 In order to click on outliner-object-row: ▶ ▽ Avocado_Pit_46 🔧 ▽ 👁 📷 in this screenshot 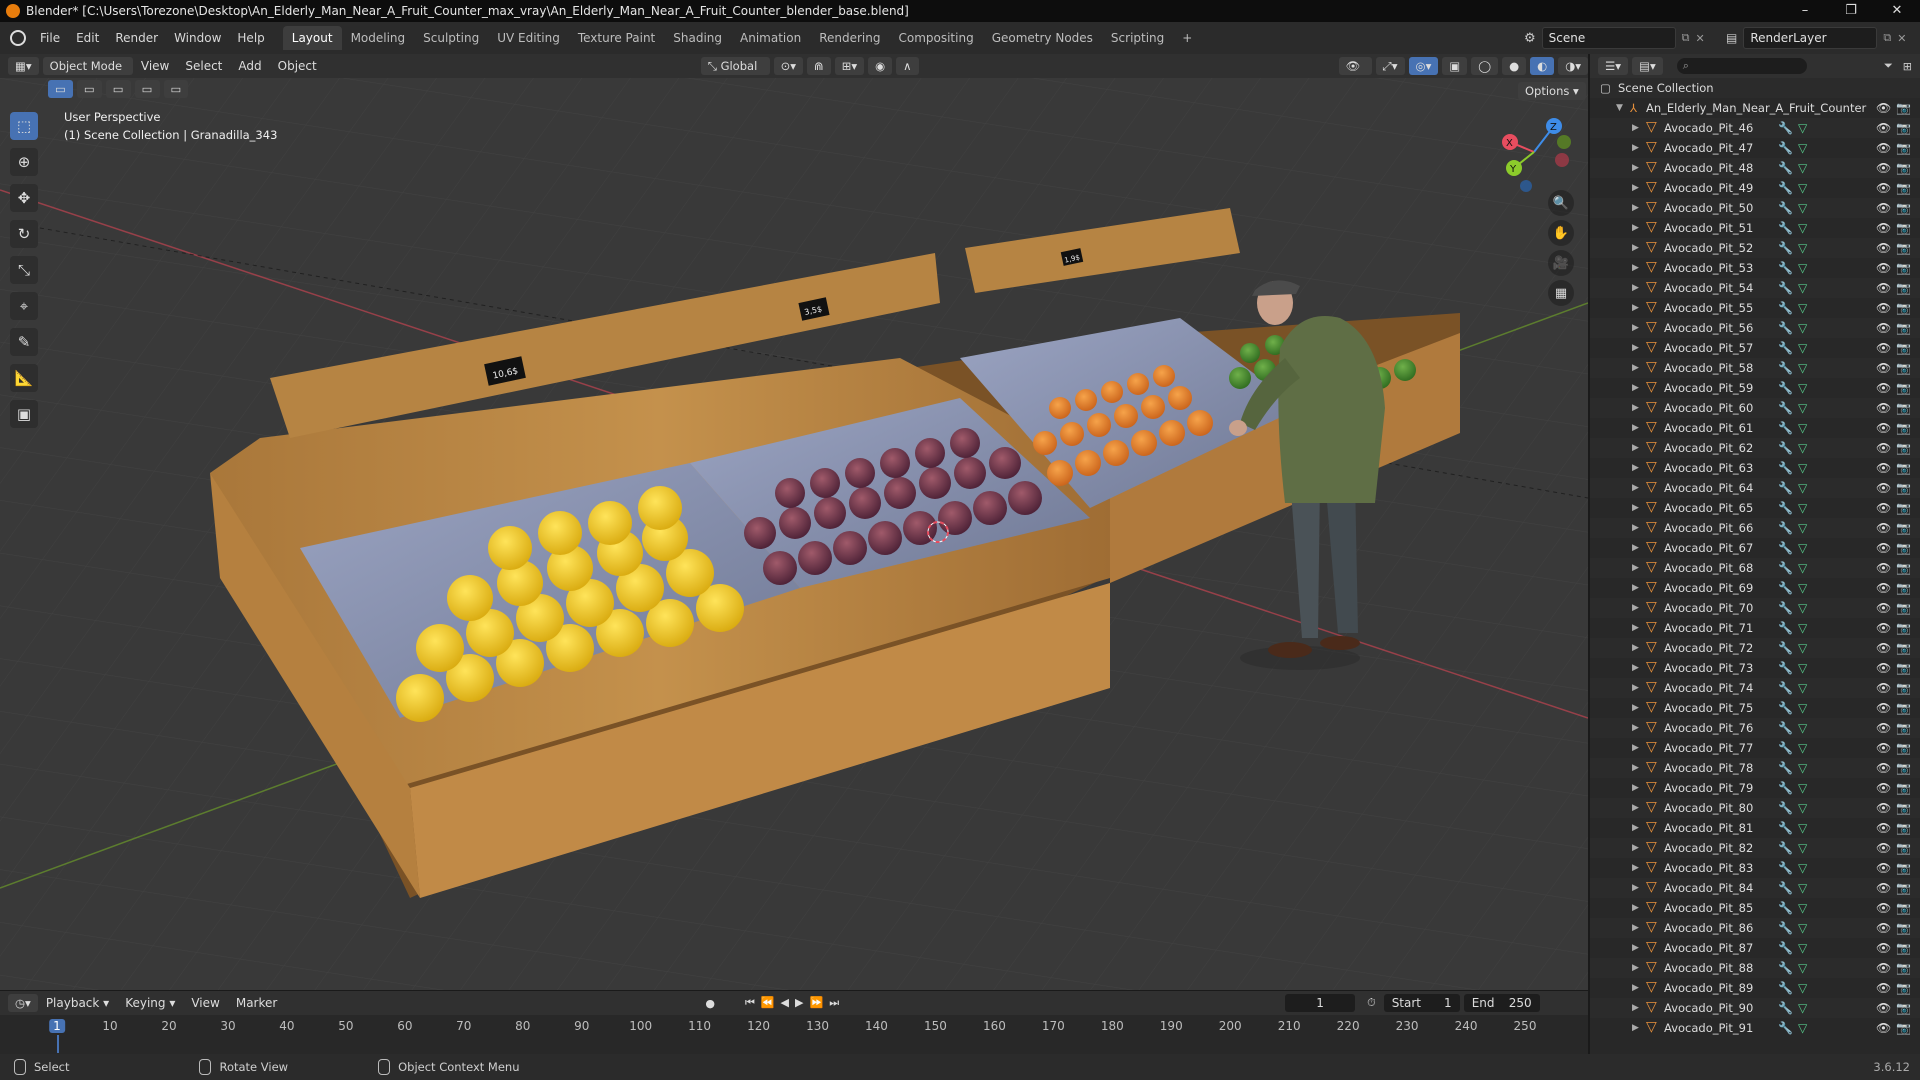, I will do `click(1755, 128)`.